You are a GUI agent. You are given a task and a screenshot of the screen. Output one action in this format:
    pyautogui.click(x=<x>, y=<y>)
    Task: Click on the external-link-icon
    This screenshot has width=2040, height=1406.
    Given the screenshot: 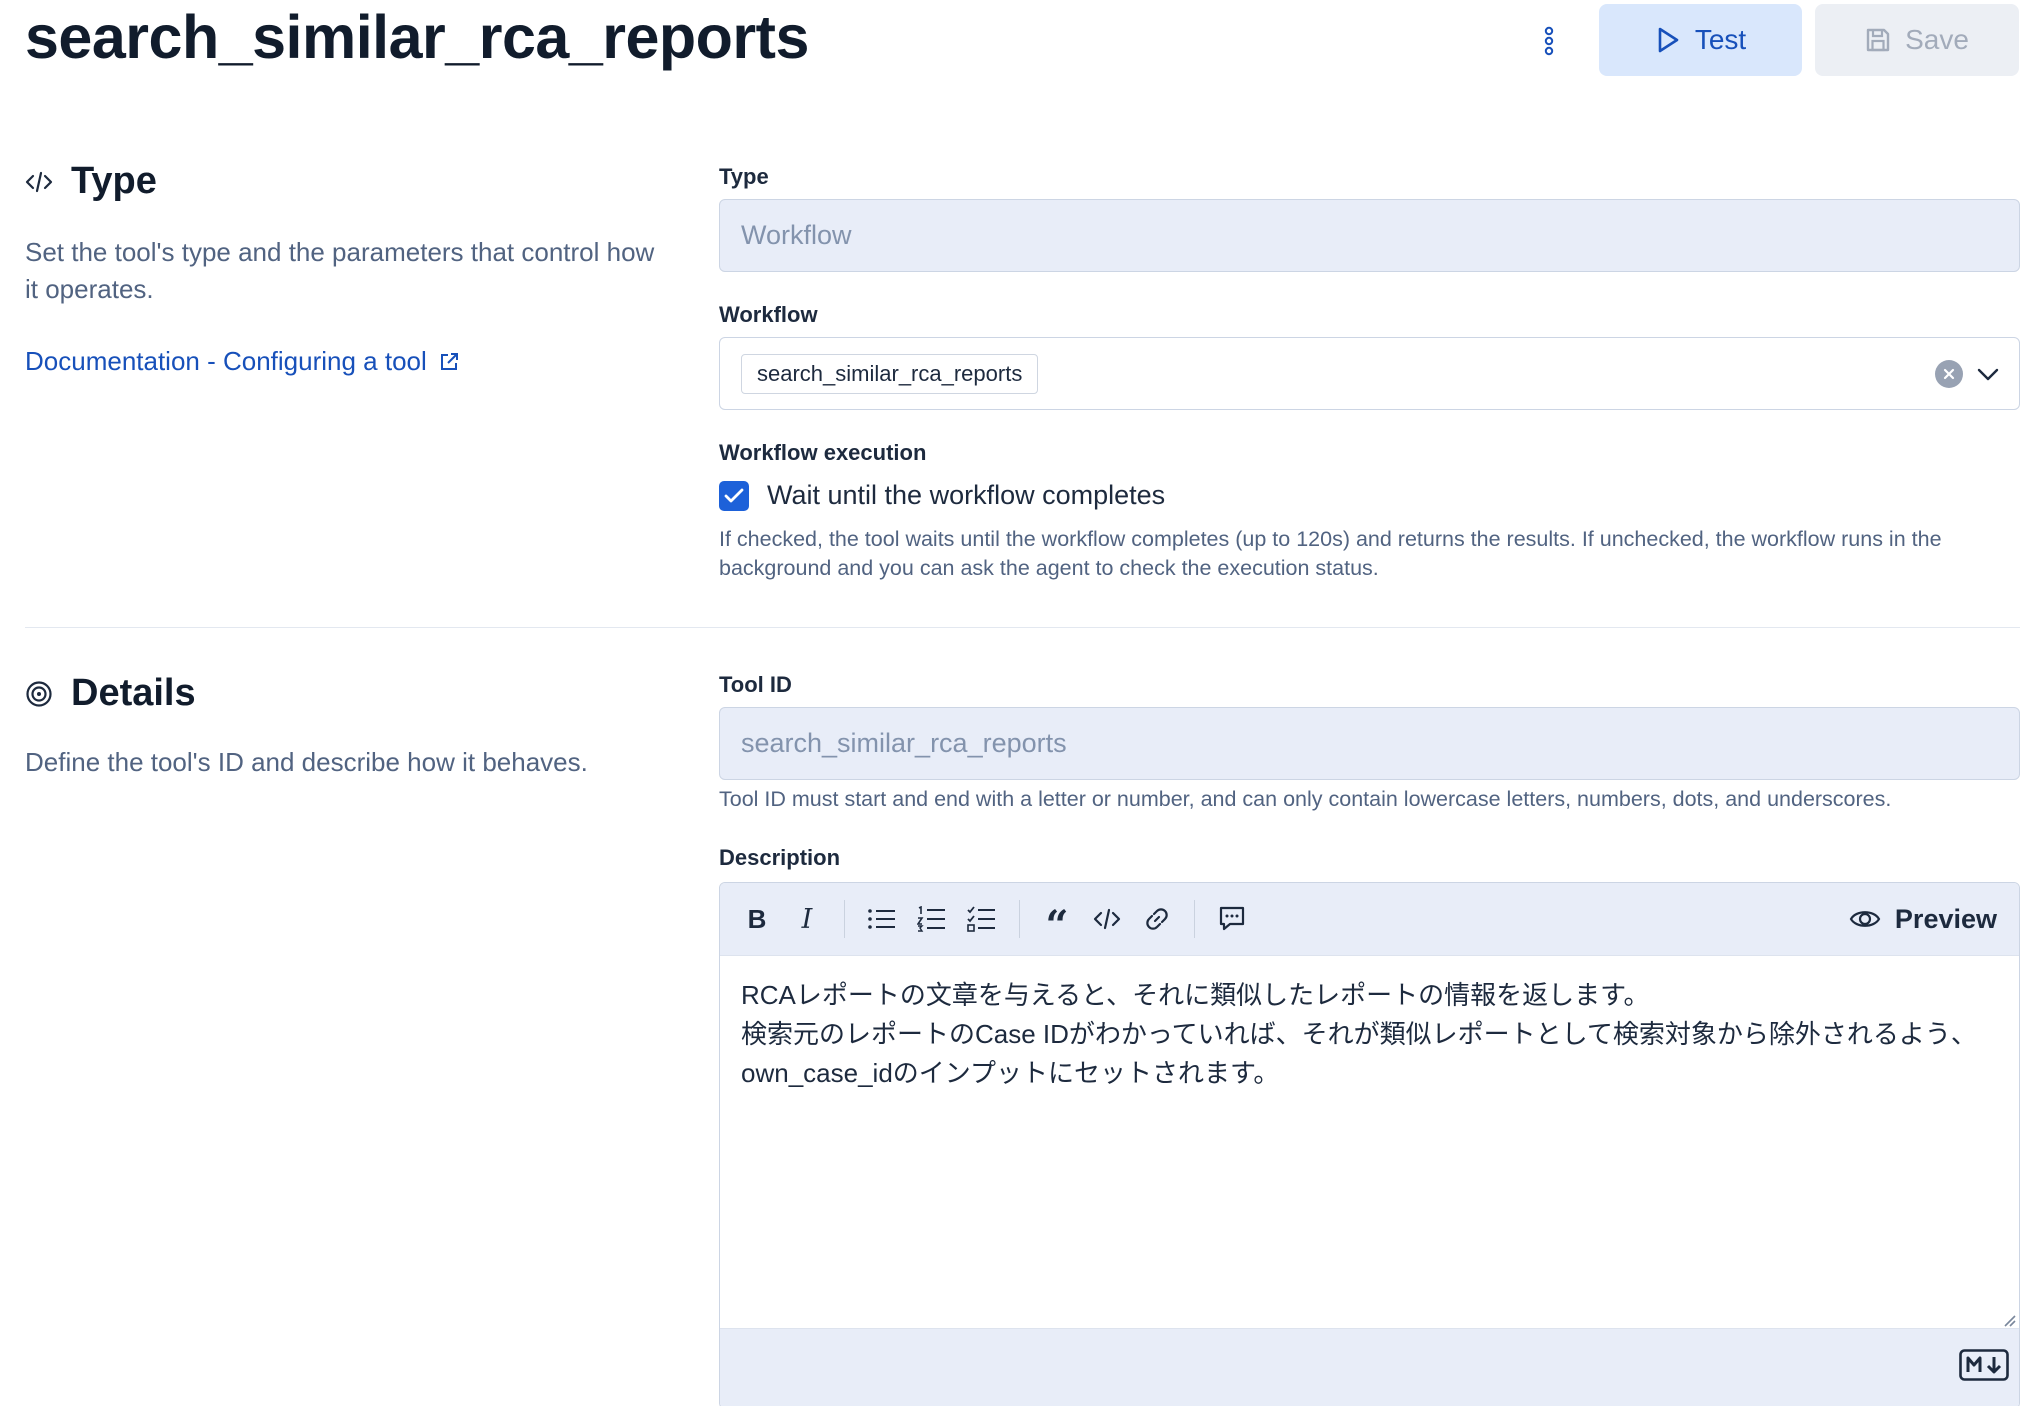 What is the action you would take?
    pyautogui.click(x=449, y=361)
    